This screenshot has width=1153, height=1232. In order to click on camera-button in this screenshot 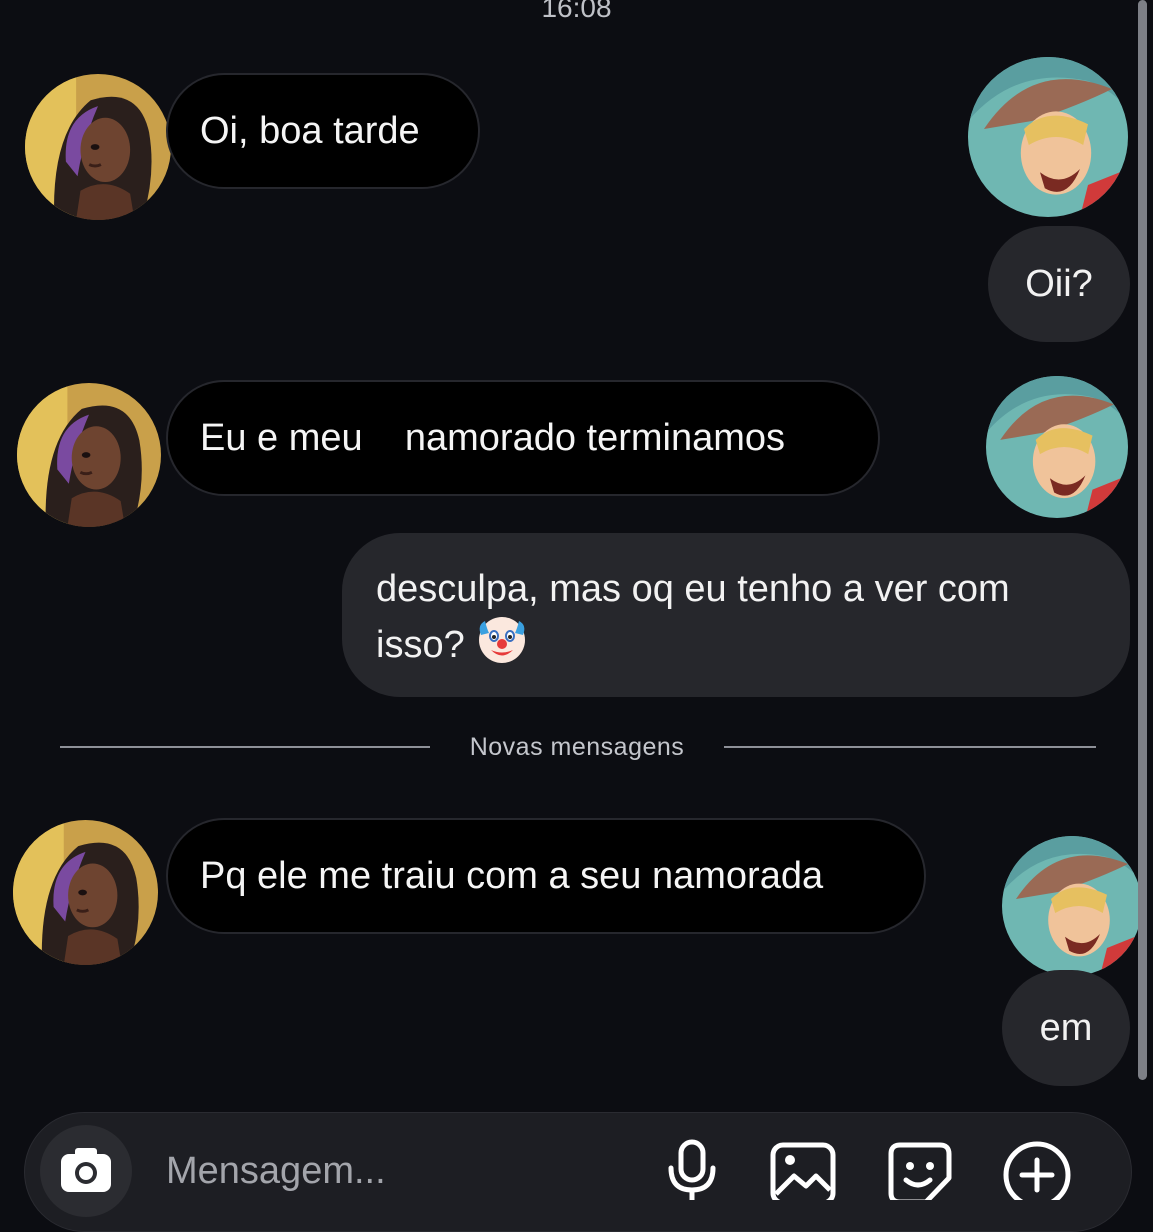, I will do `click(86, 1171)`.